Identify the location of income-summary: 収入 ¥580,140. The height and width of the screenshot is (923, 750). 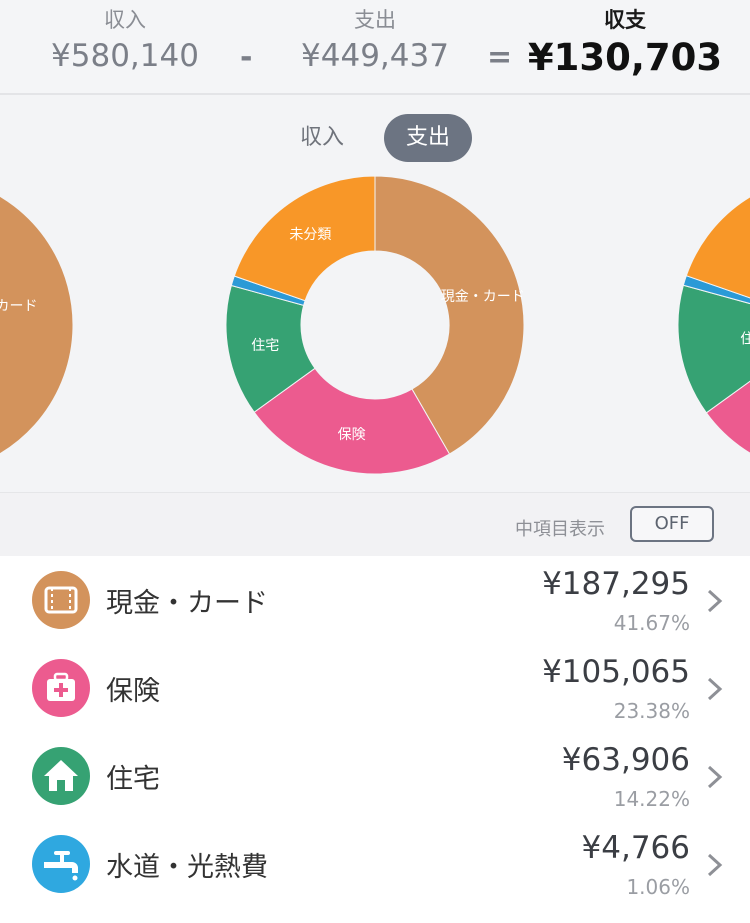
(125, 45).